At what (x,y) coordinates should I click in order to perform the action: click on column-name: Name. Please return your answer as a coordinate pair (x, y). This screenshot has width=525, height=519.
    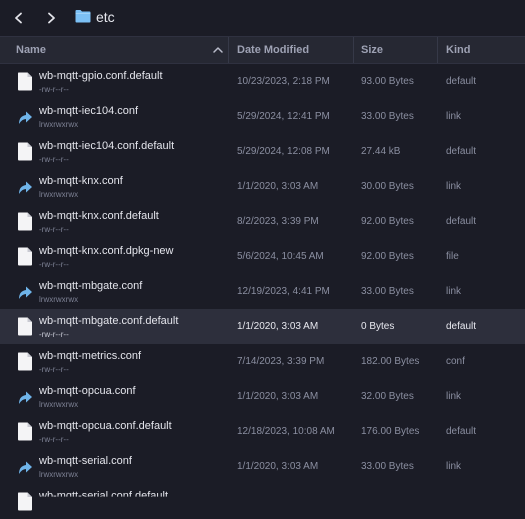
    Looking at the image, I should click on (31, 50).